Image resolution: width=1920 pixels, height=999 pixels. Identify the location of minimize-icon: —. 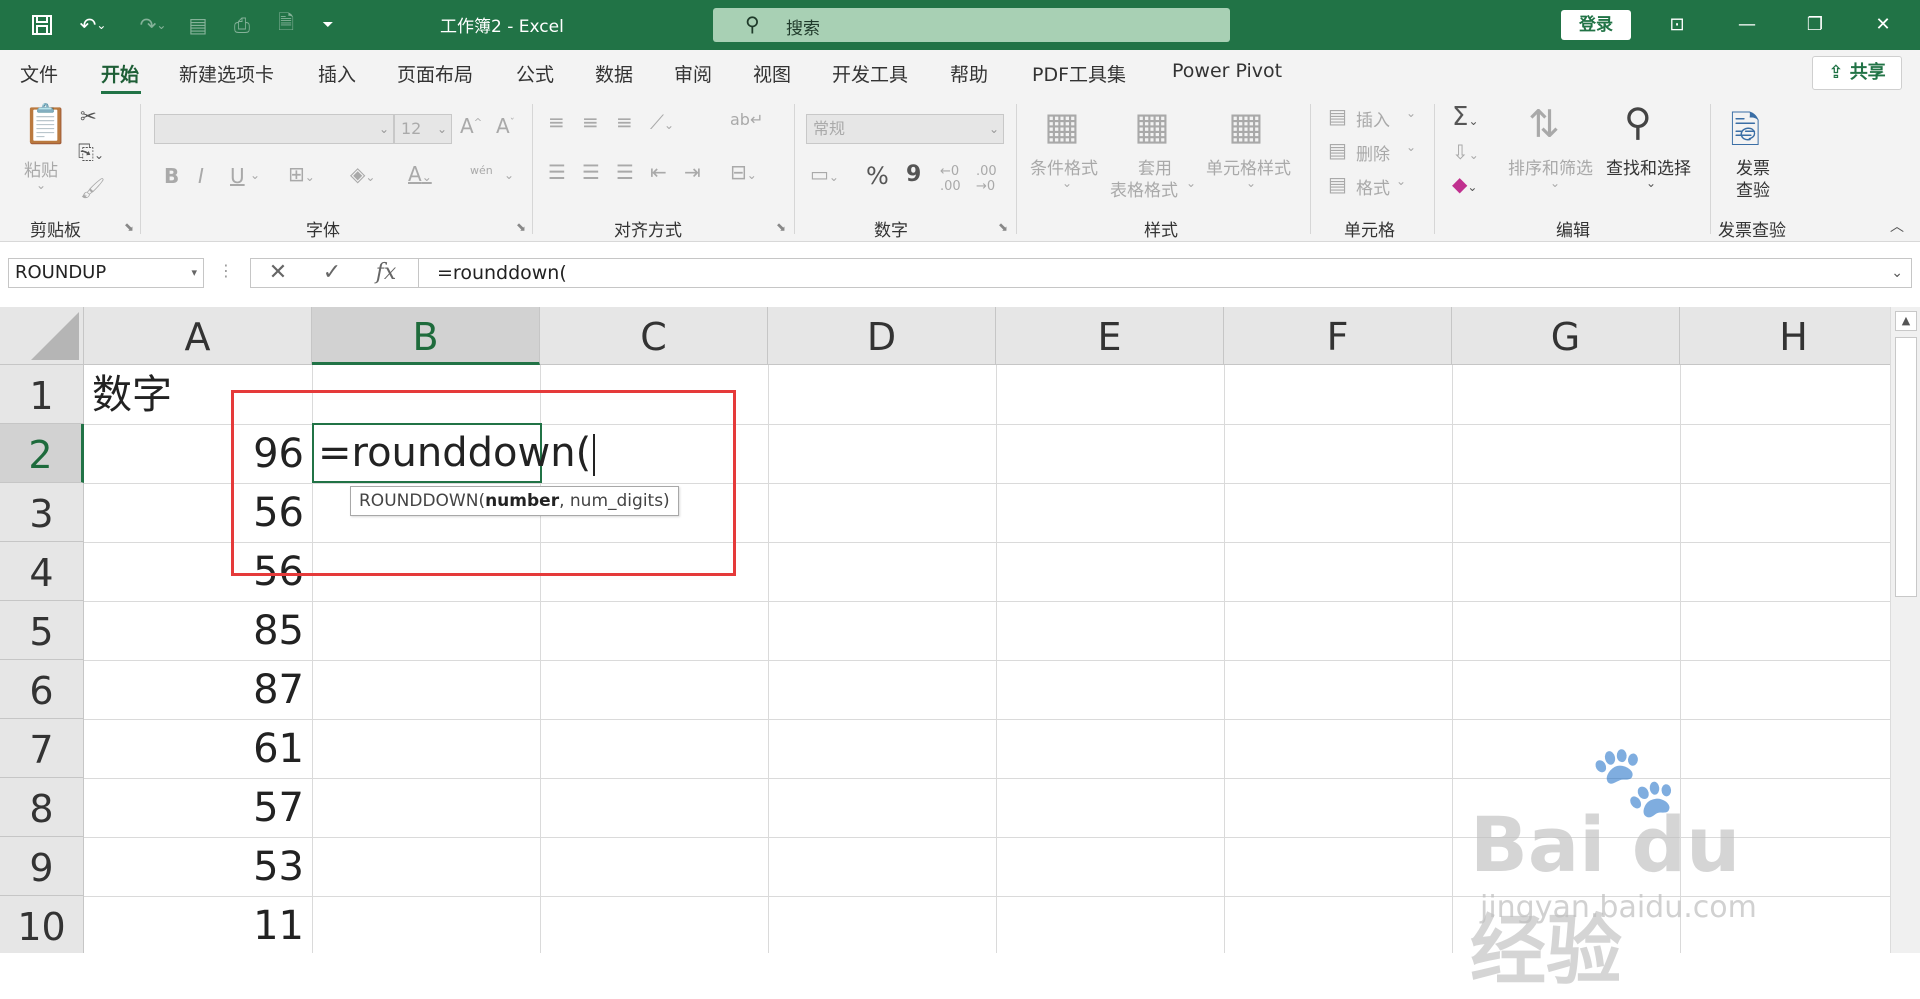
(1747, 25).